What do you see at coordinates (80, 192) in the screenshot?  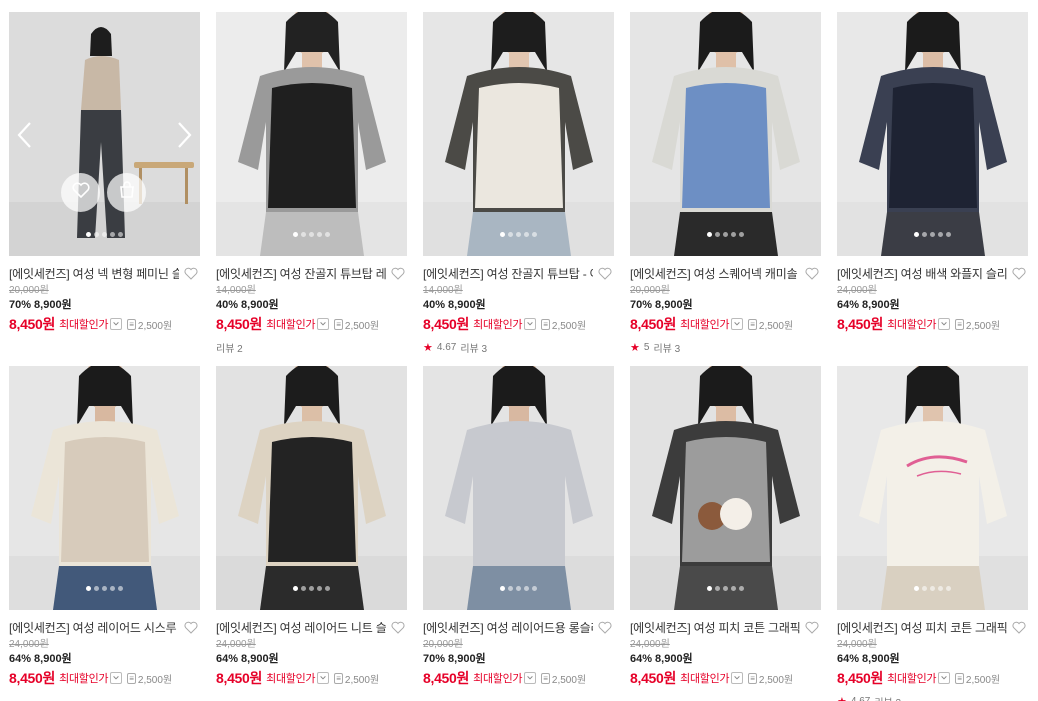 I see `wishlist-button` at bounding box center [80, 192].